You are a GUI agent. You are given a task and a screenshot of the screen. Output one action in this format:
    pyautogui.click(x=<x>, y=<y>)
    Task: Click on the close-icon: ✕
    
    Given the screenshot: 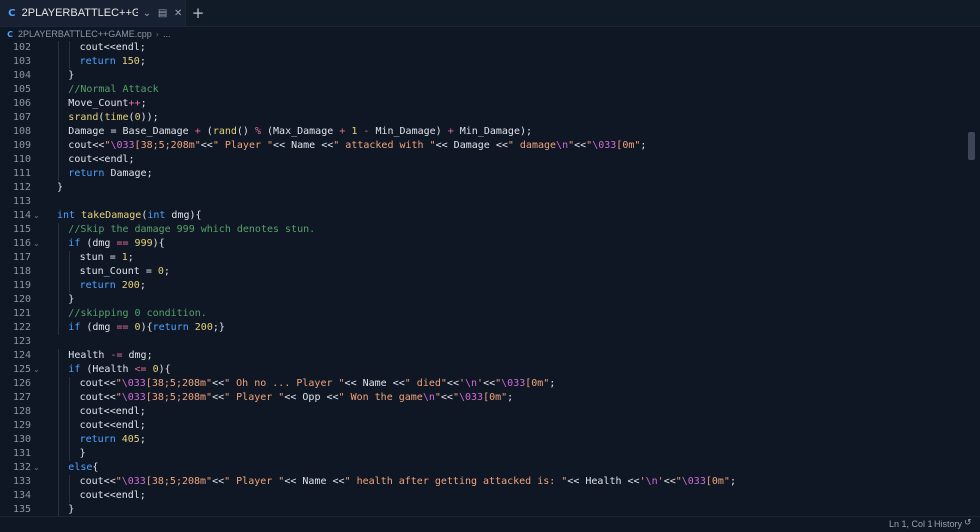 What is the action you would take?
    pyautogui.click(x=178, y=13)
    